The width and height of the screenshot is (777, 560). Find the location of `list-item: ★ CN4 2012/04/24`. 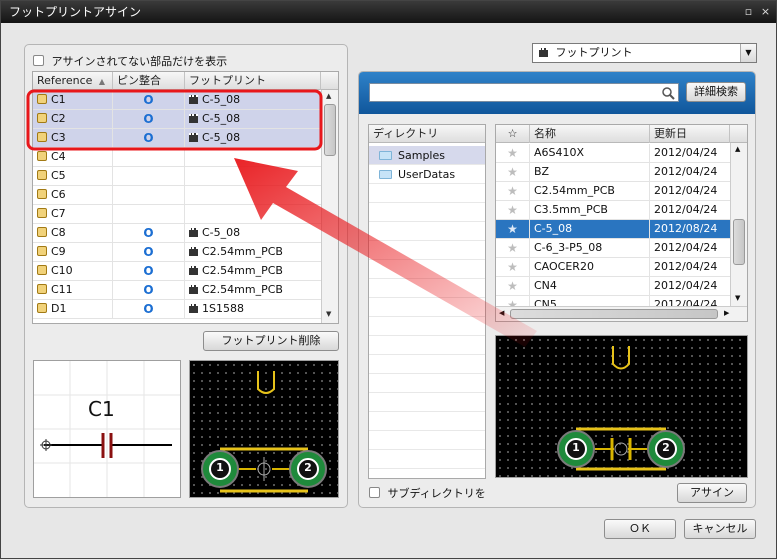

list-item: ★ CN4 2012/04/24 is located at coordinates (613, 286).